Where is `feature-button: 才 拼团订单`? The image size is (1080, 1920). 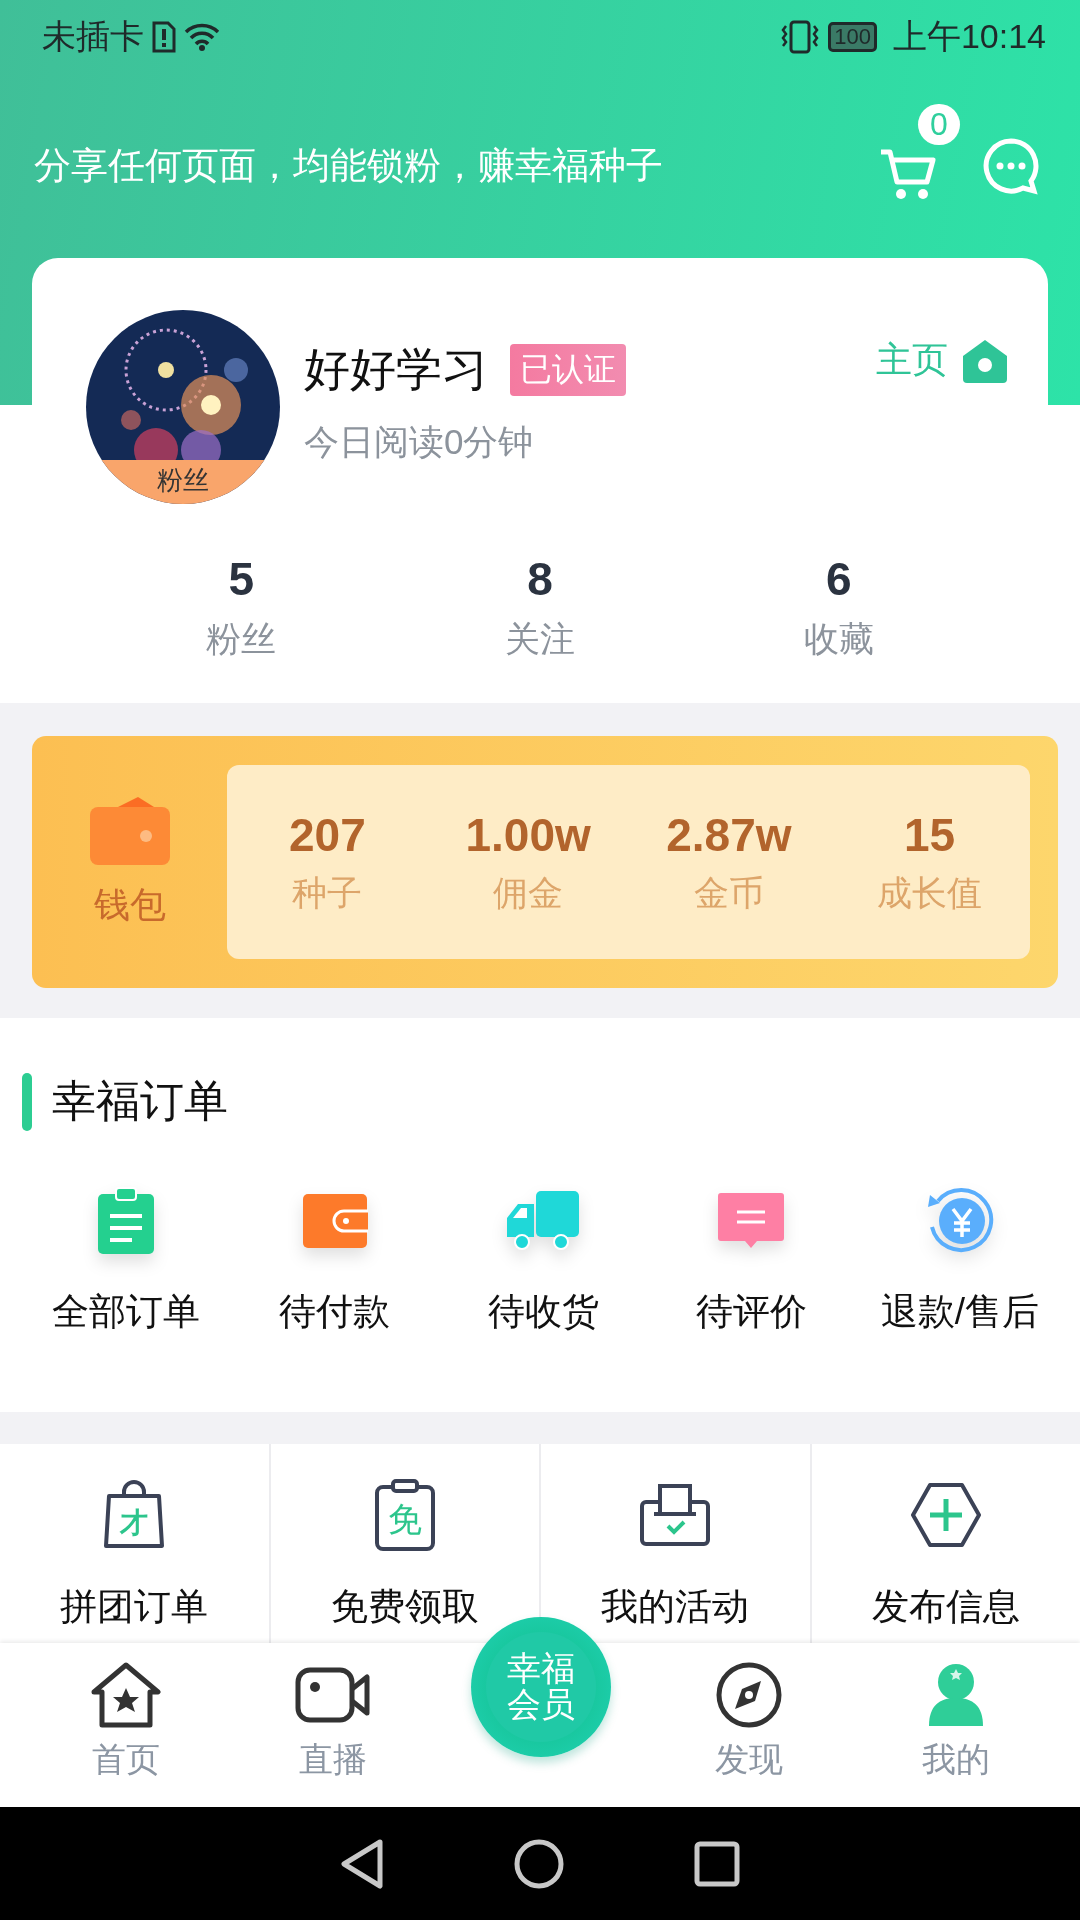 feature-button: 才 拼团订单 is located at coordinates (134, 1543).